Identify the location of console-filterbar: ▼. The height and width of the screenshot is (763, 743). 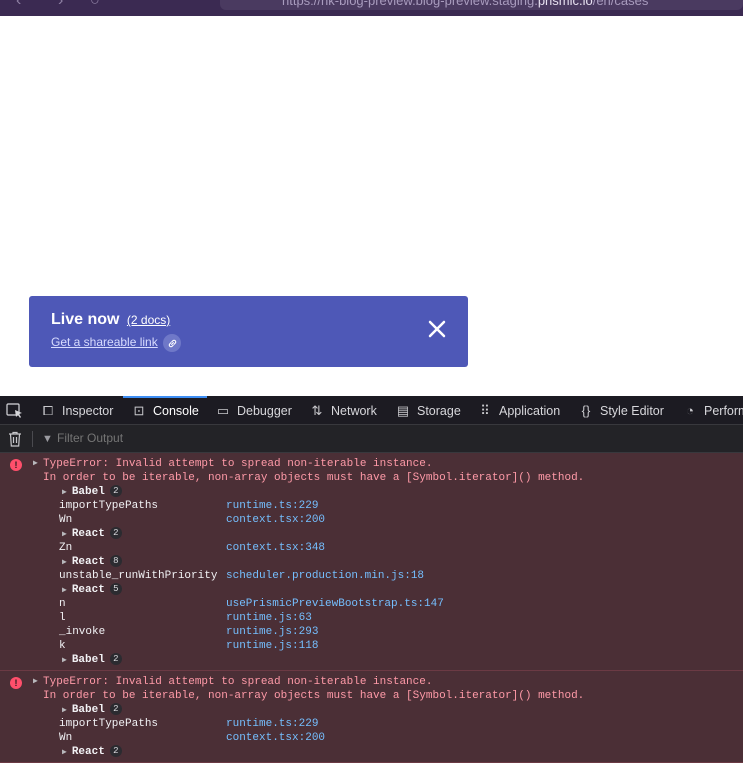
(371, 439).